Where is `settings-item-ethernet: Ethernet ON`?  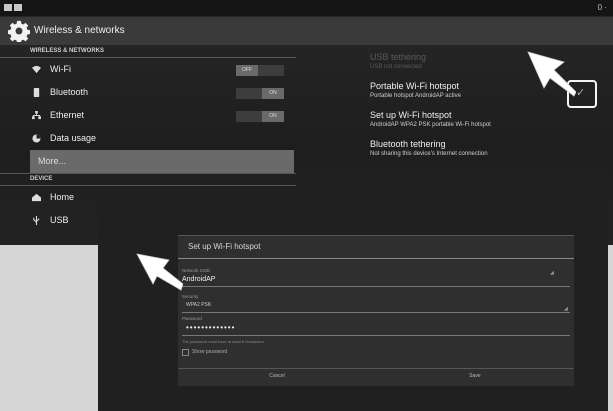
settings-item-ethernet: Ethernet ON is located at coordinates (148, 115).